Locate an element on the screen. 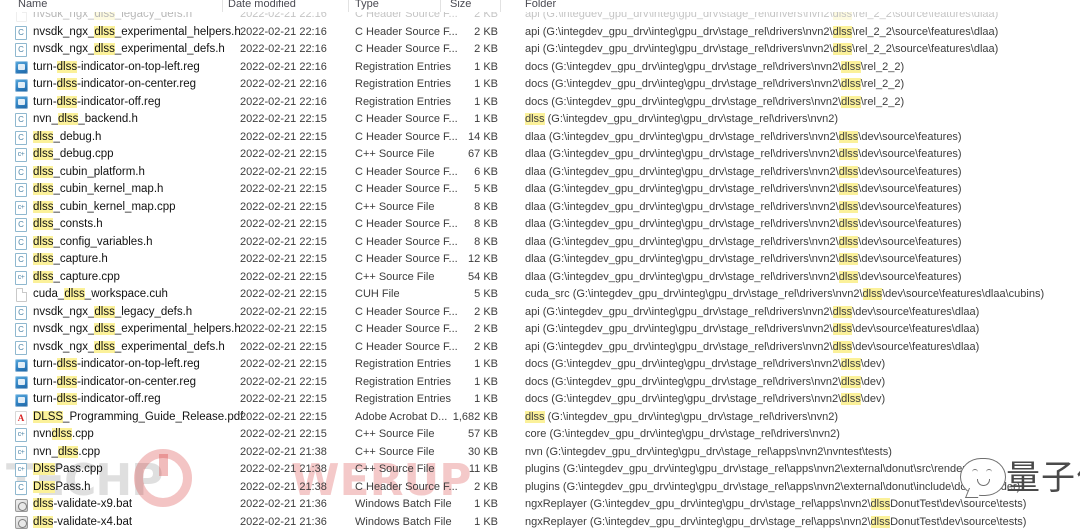 The image size is (1080, 531). file-type-cell: CUH File is located at coordinates (377, 295).